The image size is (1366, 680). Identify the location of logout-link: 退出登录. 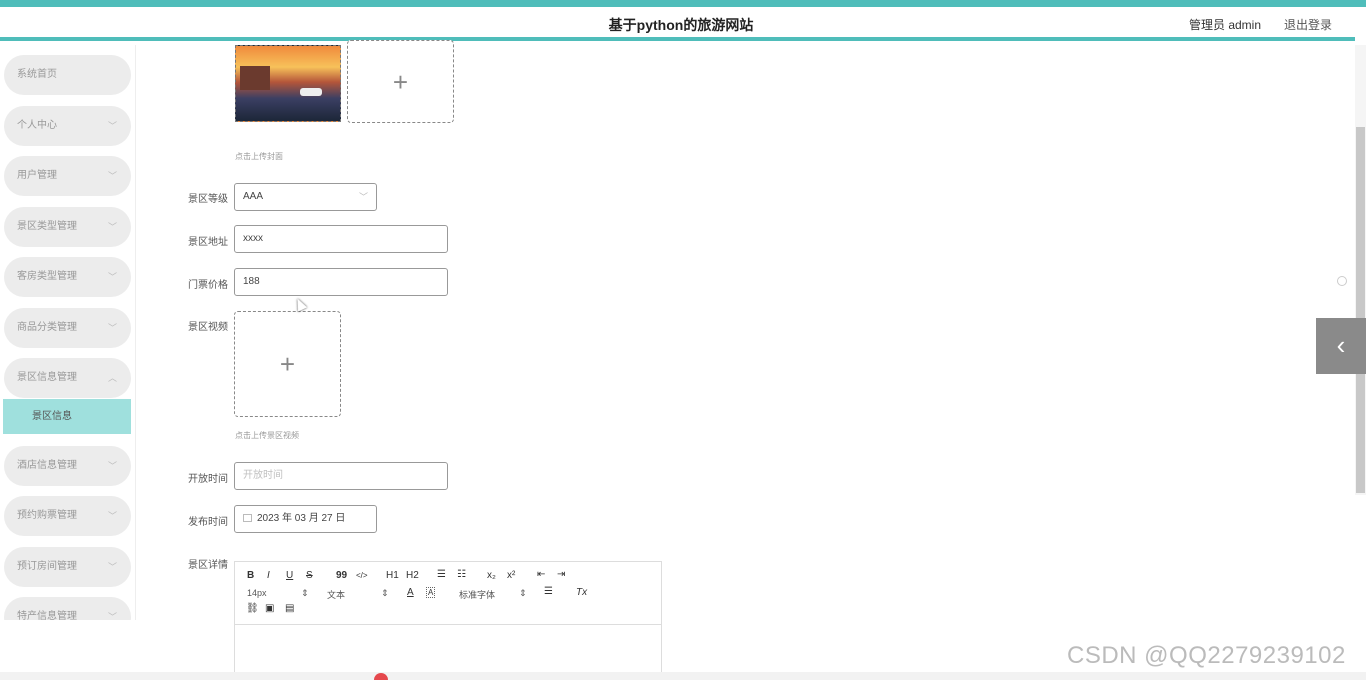
(1308, 24).